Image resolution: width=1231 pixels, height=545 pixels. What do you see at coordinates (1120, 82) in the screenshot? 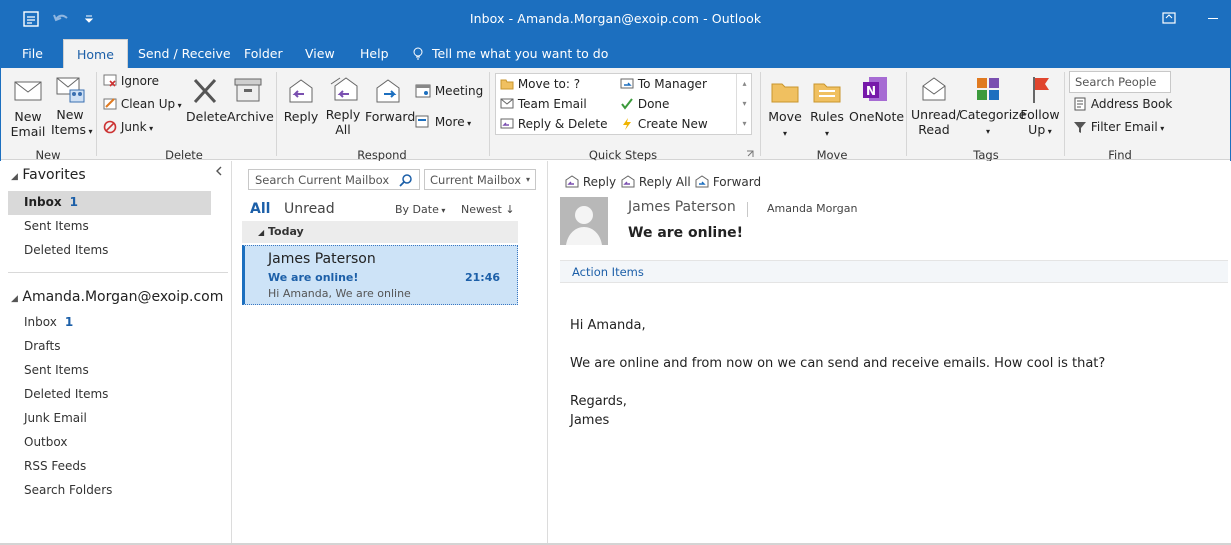
I see `search-people-input: Search People` at bounding box center [1120, 82].